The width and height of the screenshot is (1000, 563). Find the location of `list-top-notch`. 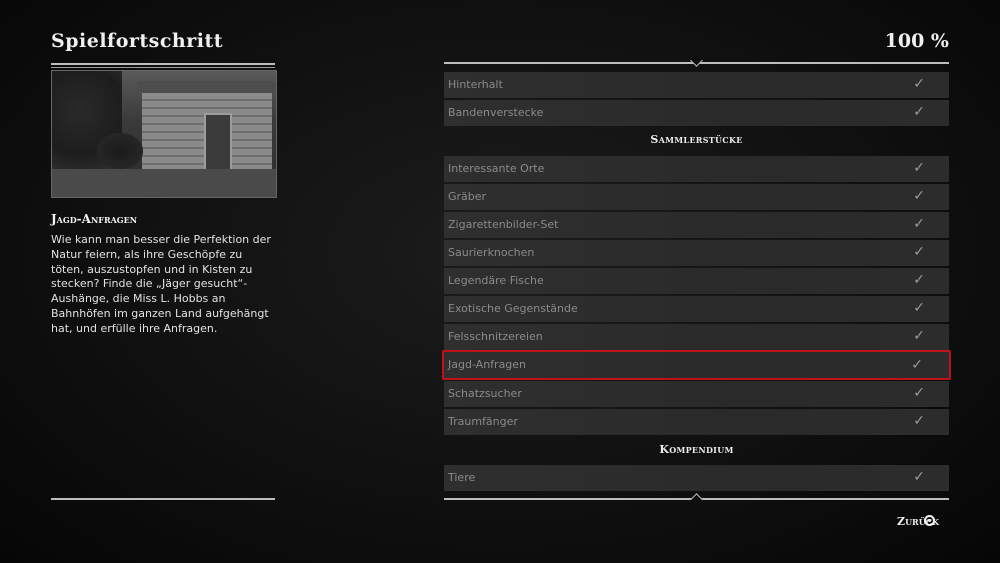

list-top-notch is located at coordinates (696, 60).